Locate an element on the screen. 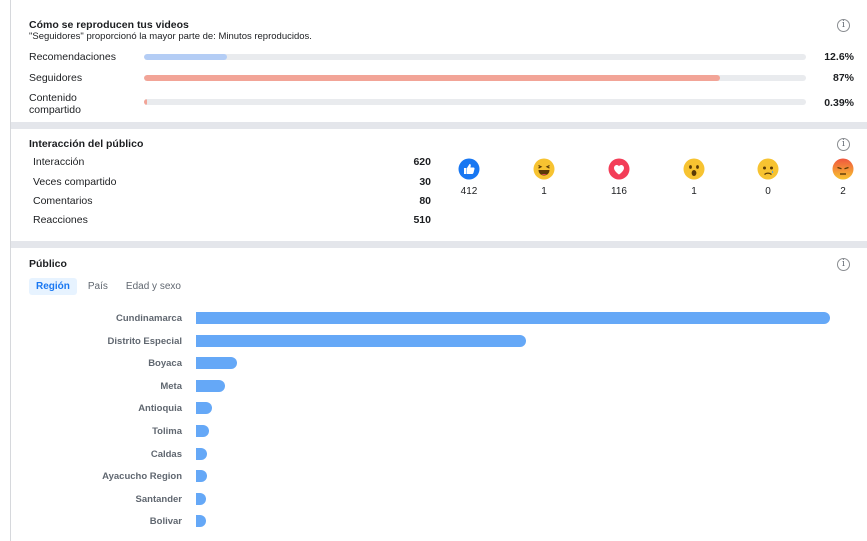 This screenshot has height=541, width=867. sad-icon is located at coordinates (768, 169).